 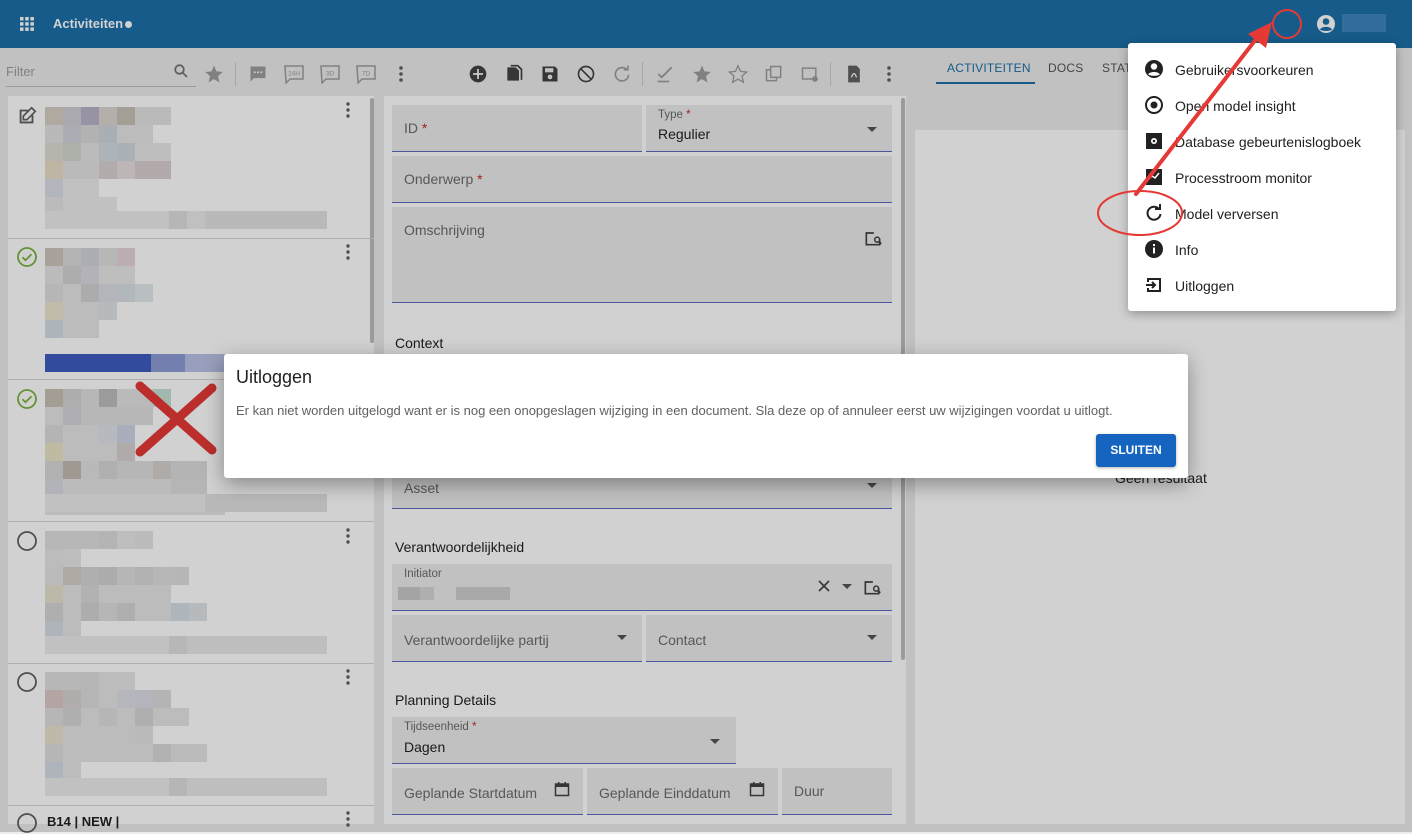 I want to click on menu-label: Model verversen, so click(x=1227, y=214).